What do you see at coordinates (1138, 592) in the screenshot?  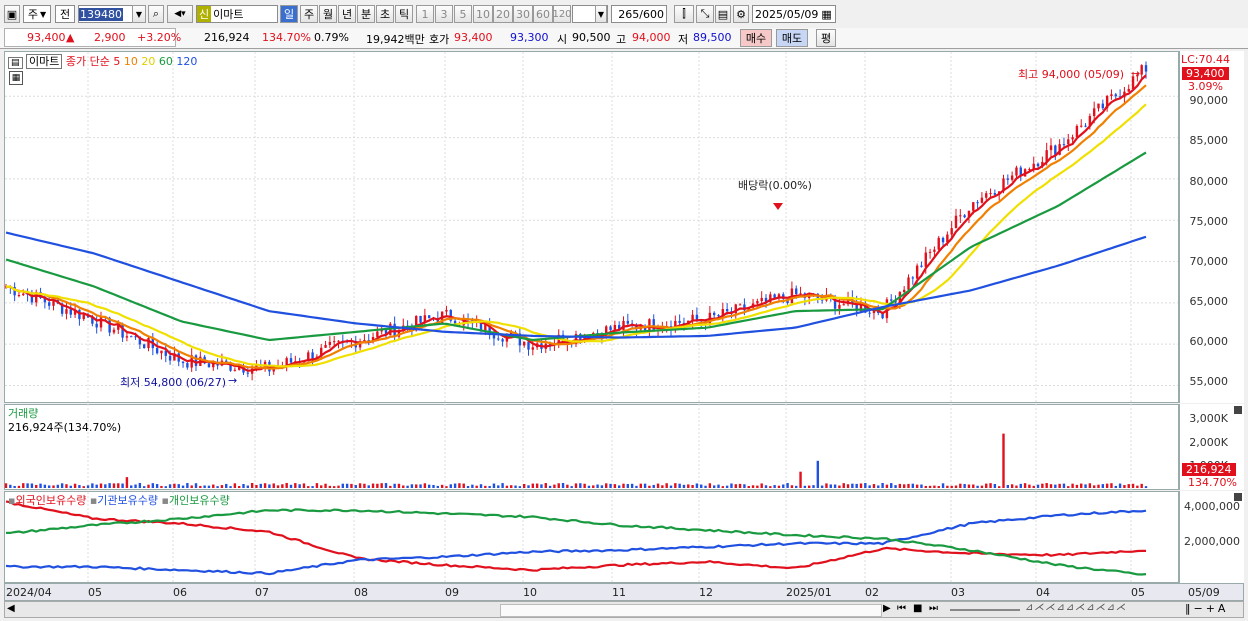 I see `x-tick: 05` at bounding box center [1138, 592].